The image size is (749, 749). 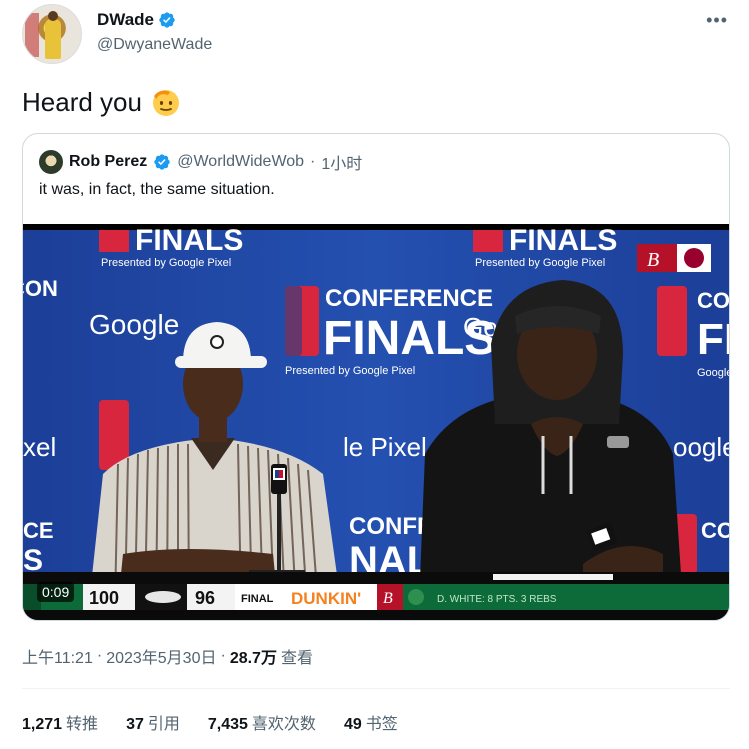 What do you see at coordinates (38, 530) in the screenshot?
I see `svg-text: CE` at bounding box center [38, 530].